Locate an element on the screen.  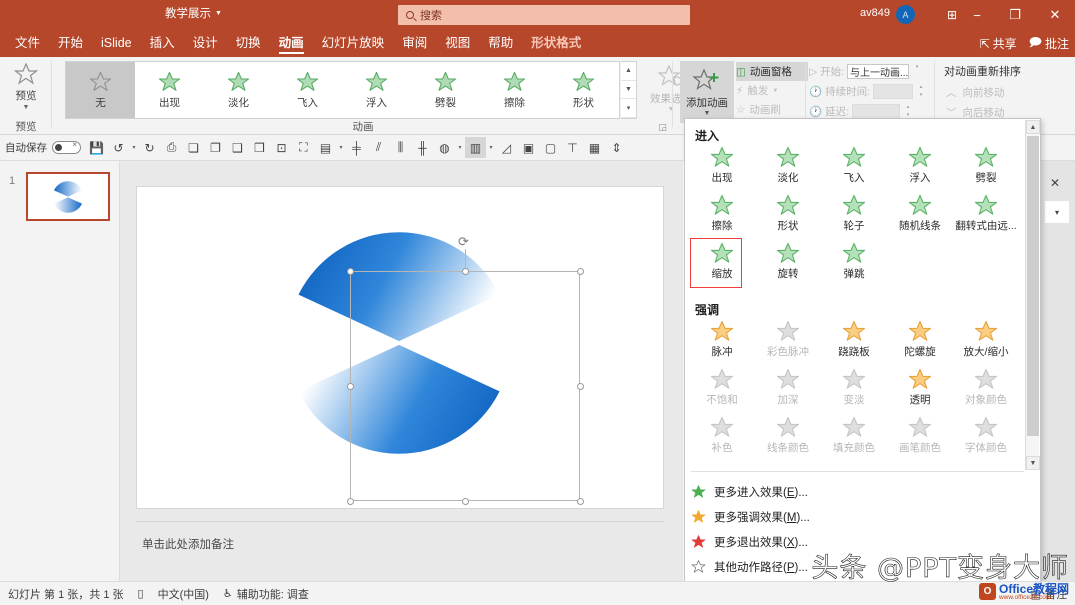
dropdown-scrollbar: ▲ ▼ is located at coordinates (1032, 295).